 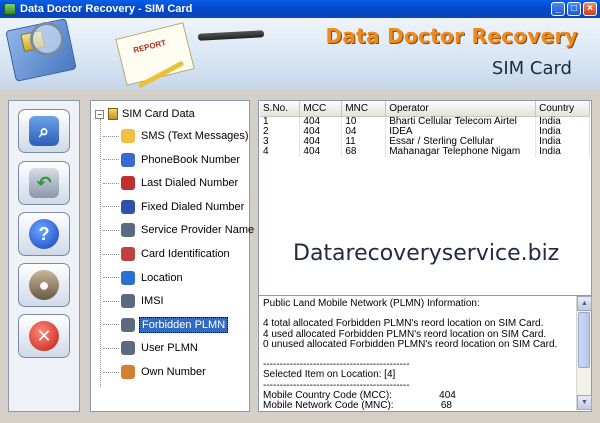 I want to click on watermark: Datarecoveryservice.biz, so click(x=426, y=253).